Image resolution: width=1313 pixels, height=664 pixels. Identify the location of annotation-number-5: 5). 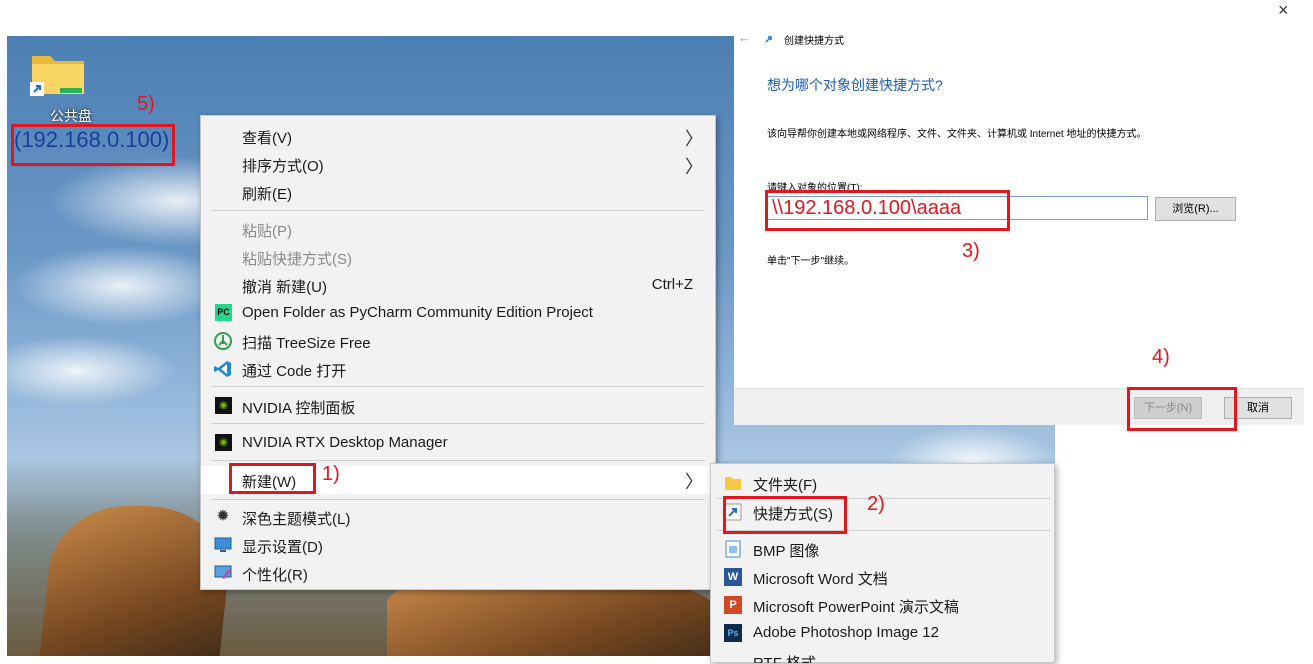
(146, 104).